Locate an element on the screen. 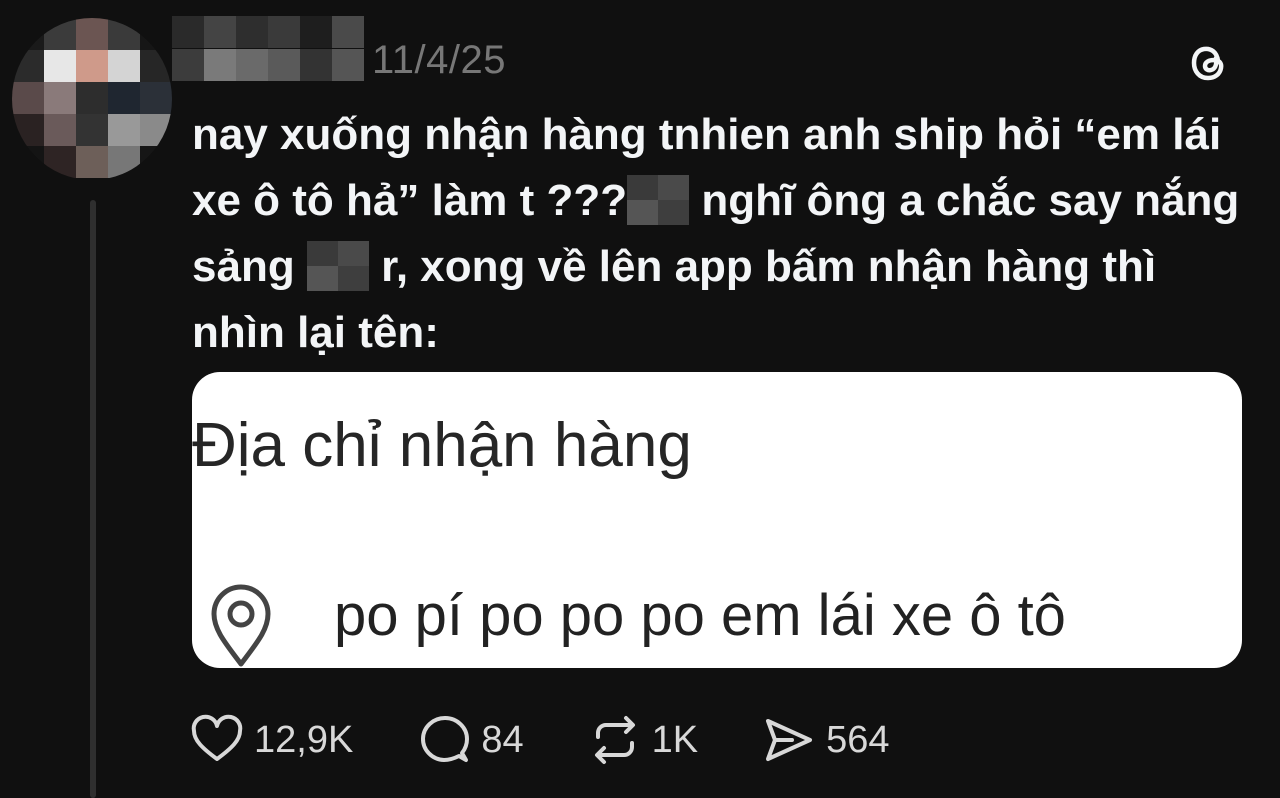  address-text: po pí po po po em lái xe ô tô is located at coordinates (700, 615).